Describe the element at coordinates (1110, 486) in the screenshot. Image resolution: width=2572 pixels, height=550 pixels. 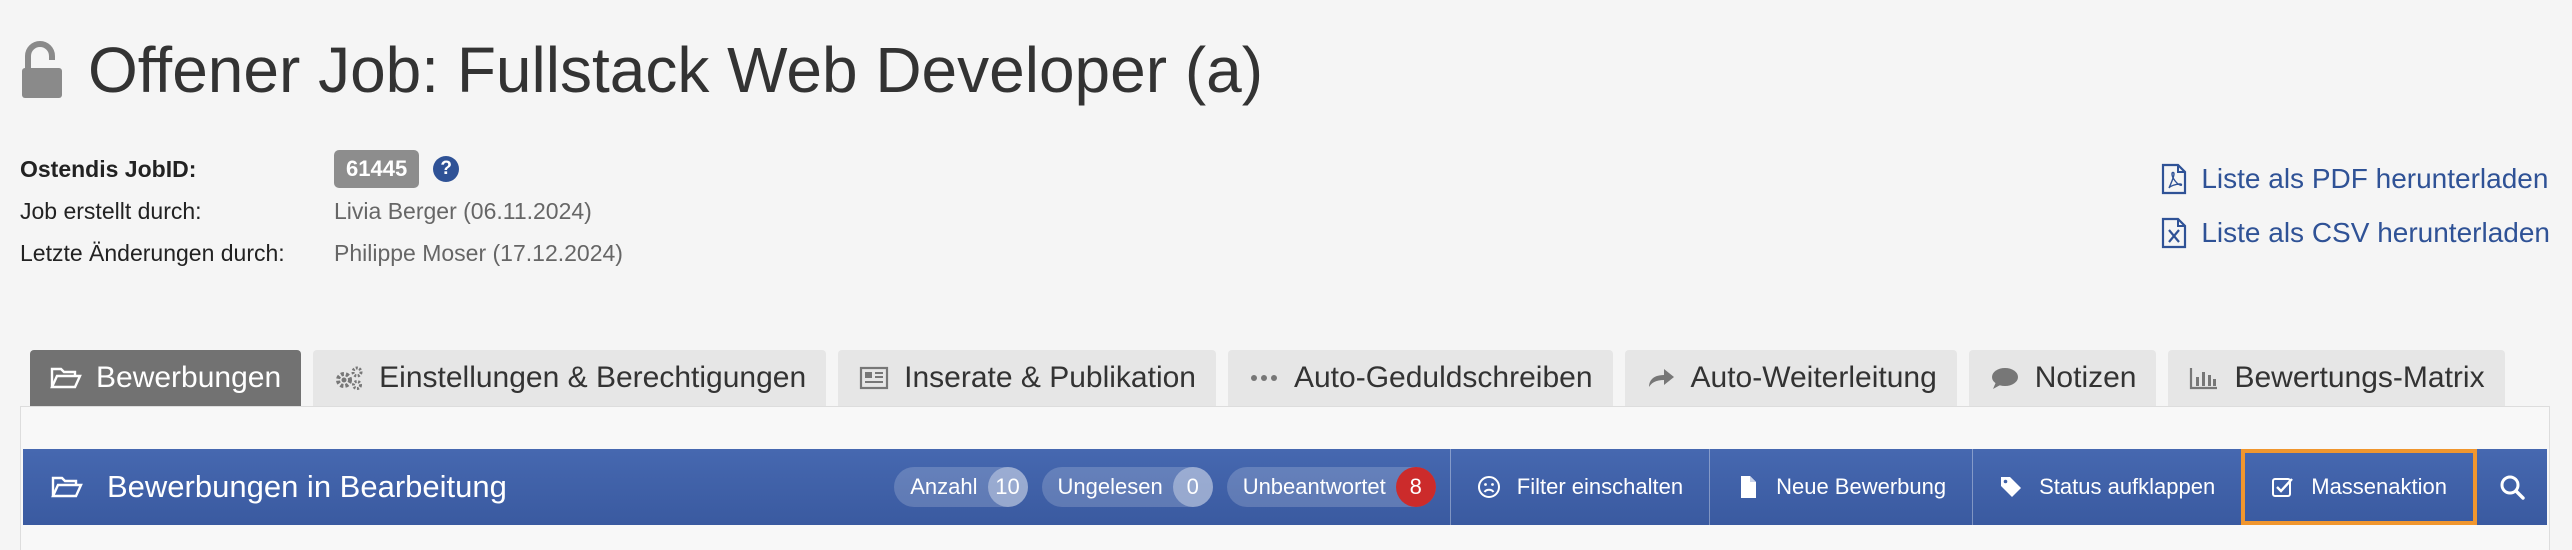
I see `counter-label: Ungelesen` at that location.